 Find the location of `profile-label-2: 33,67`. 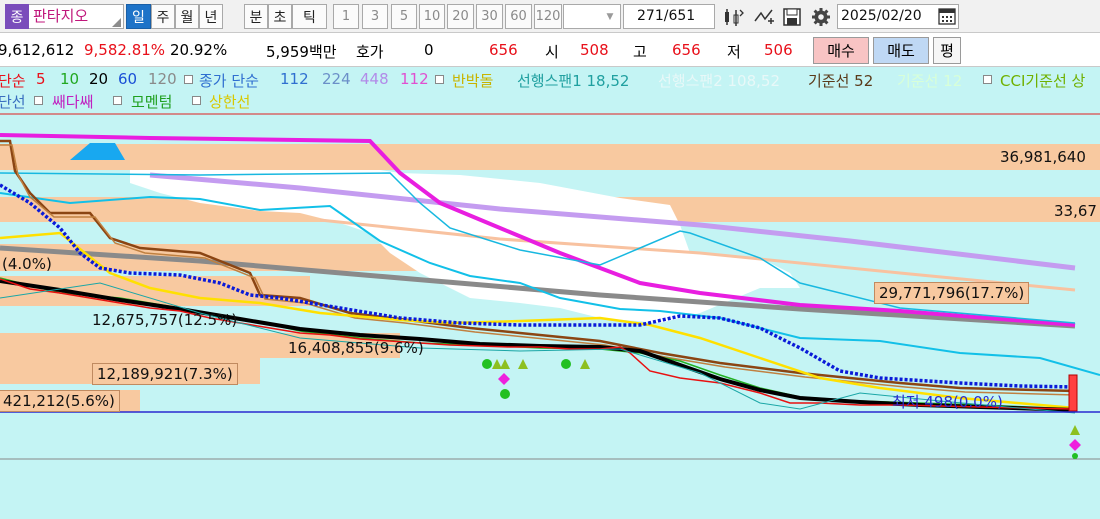

profile-label-2: 33,67 is located at coordinates (1075, 211).